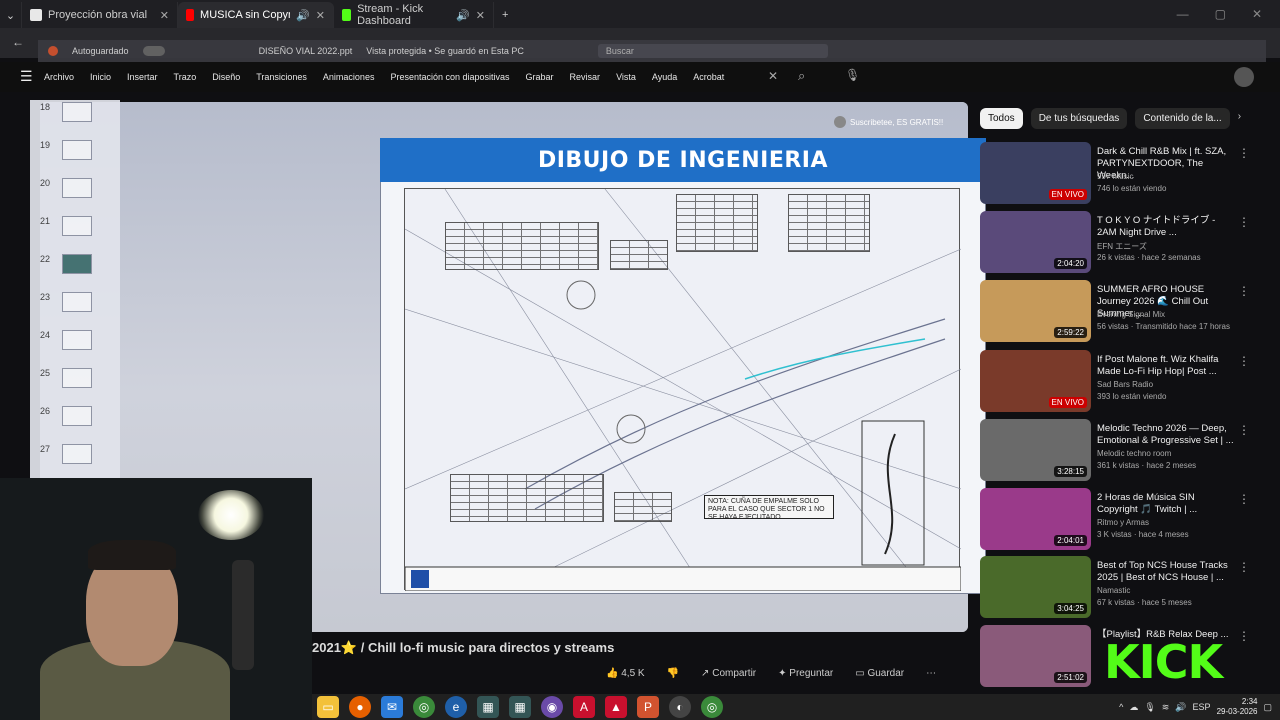 This screenshot has width=1280, height=720. I want to click on subscribe-overlay: Suscribetee, ES GRATIS!!, so click(888, 122).